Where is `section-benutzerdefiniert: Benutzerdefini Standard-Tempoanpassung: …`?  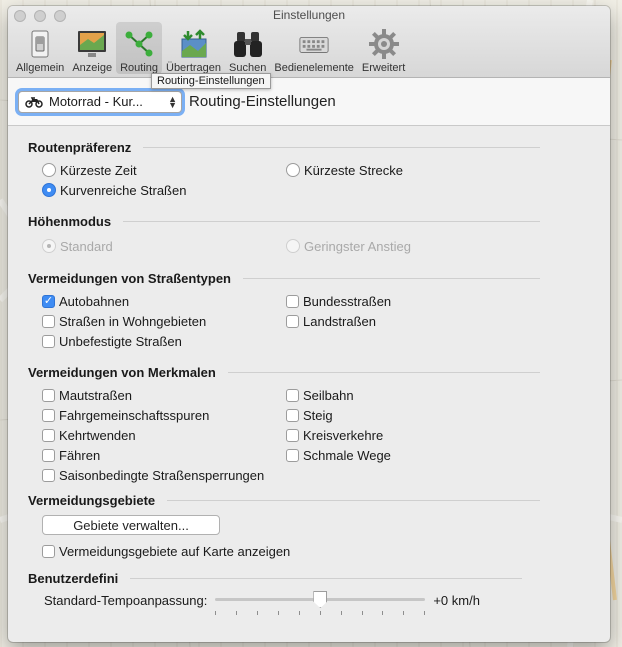 section-benutzerdefiniert: Benutzerdefini Standard-Tempoanpassung: … is located at coordinates (319, 592).